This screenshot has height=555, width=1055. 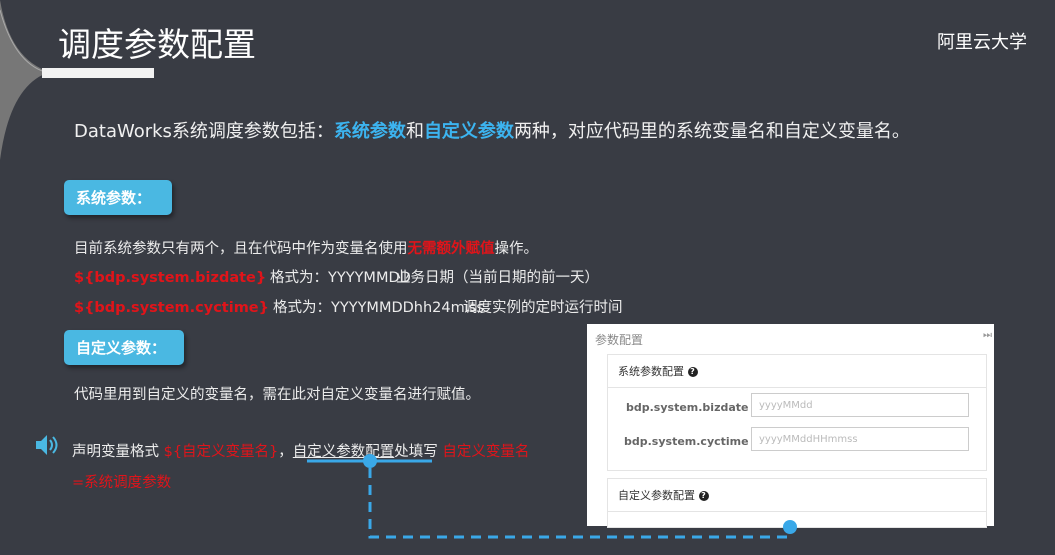 What do you see at coordinates (157, 44) in the screenshot?
I see `page-title: 调度参数配置` at bounding box center [157, 44].